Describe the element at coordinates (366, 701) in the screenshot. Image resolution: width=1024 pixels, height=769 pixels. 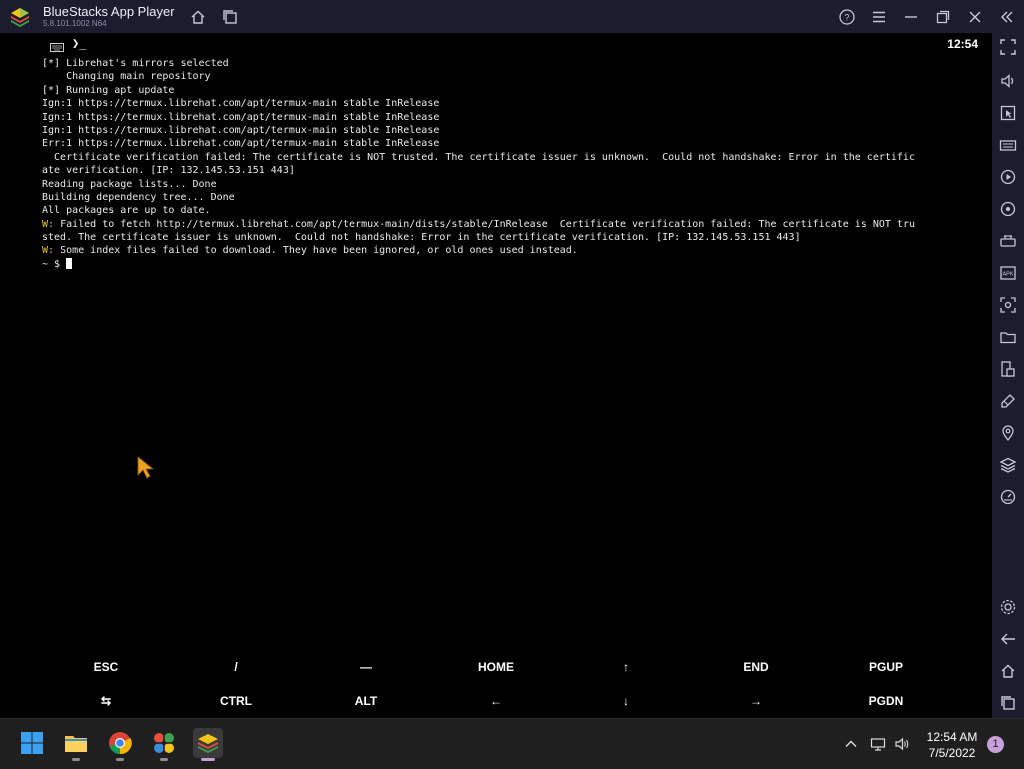
I see `extra-key: ALT` at that location.